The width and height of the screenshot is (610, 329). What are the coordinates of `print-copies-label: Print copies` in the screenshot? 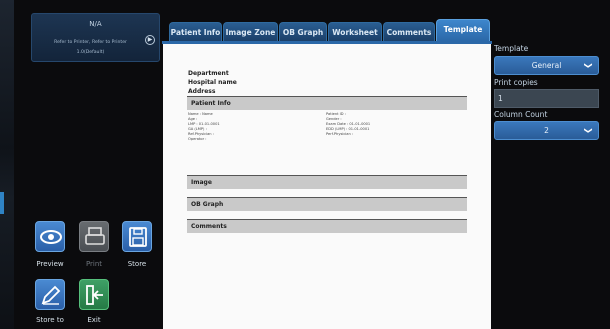 It's located at (516, 82).